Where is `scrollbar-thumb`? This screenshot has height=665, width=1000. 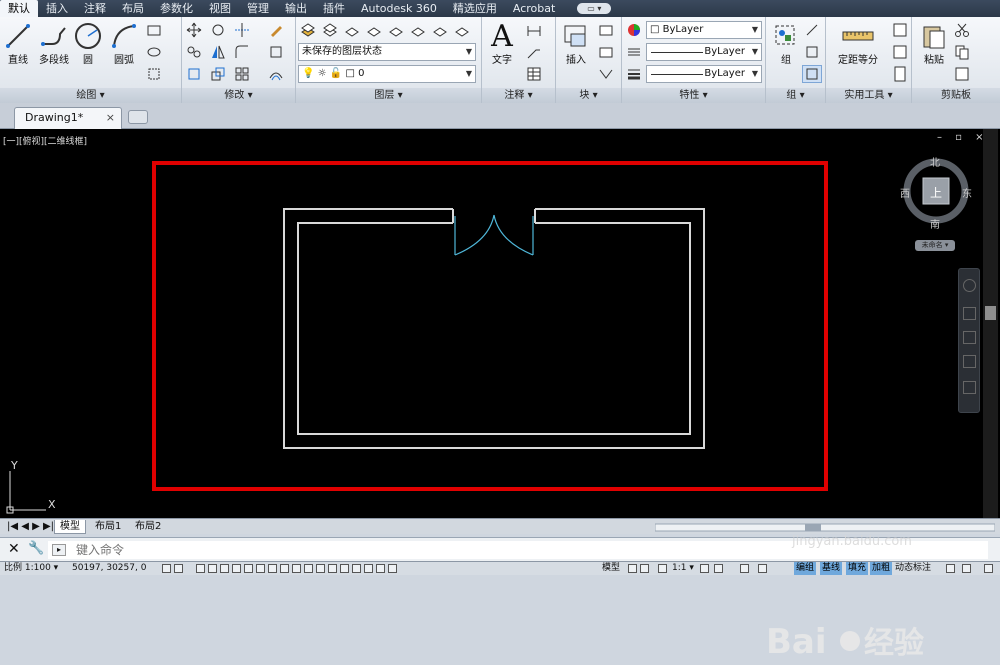
scrollbar-thumb is located at coordinates (990, 313).